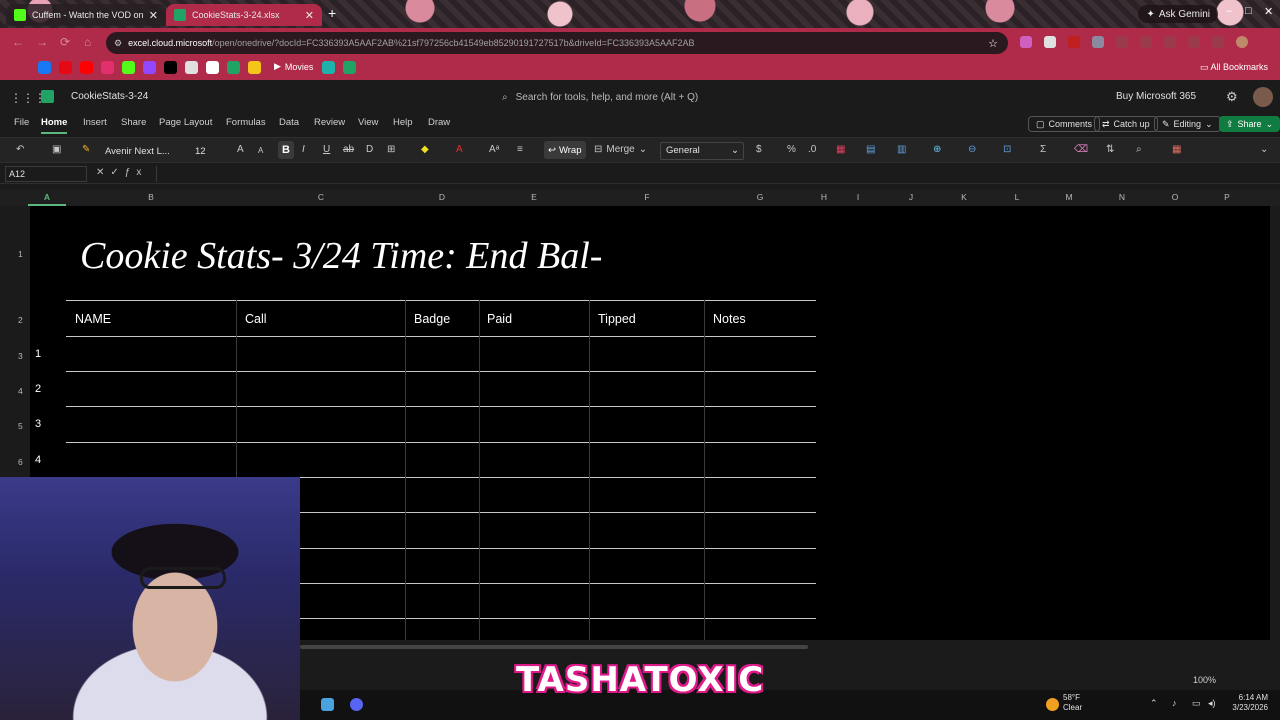  I want to click on addins-icon: ▦, so click(1176, 149).